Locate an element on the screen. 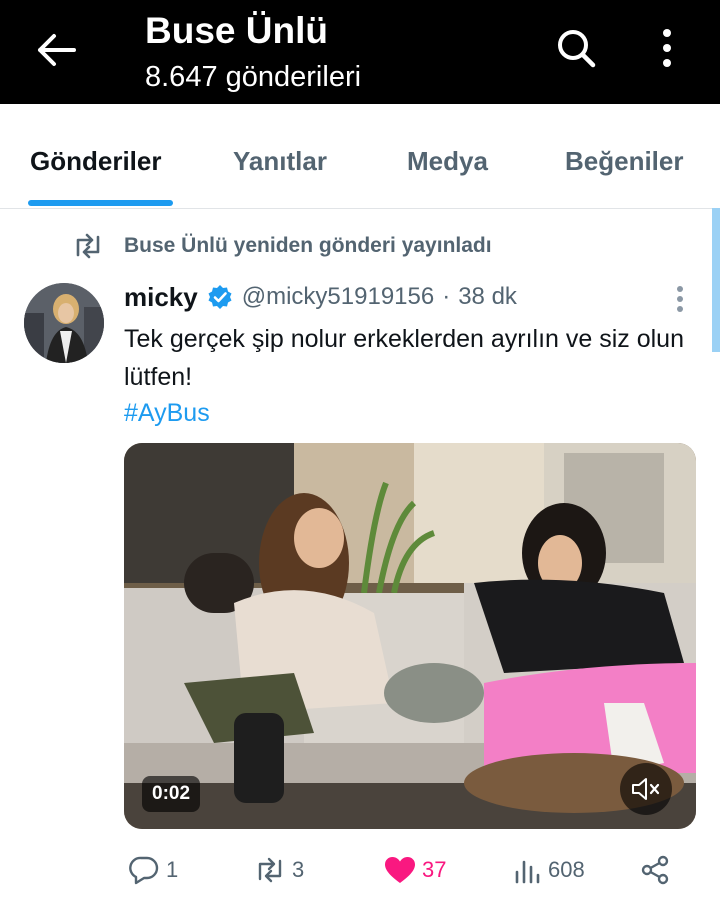 The image size is (720, 902). reply-count: 1 is located at coordinates (172, 869).